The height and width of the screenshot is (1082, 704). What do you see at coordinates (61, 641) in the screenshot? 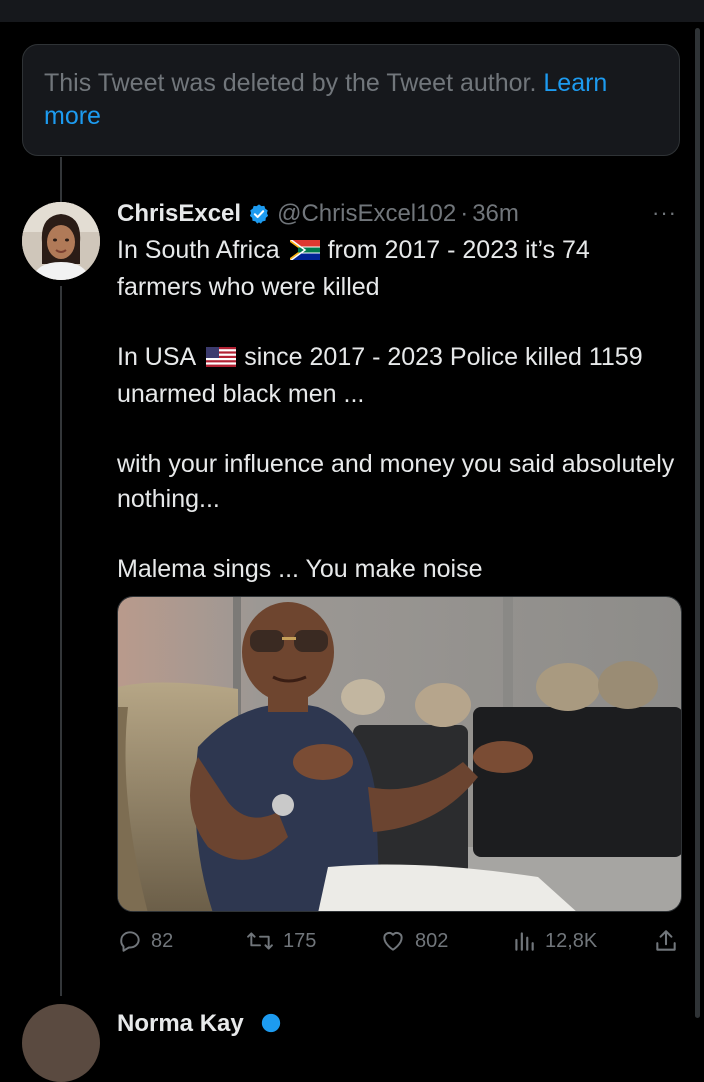
I see `thread-line` at bounding box center [61, 641].